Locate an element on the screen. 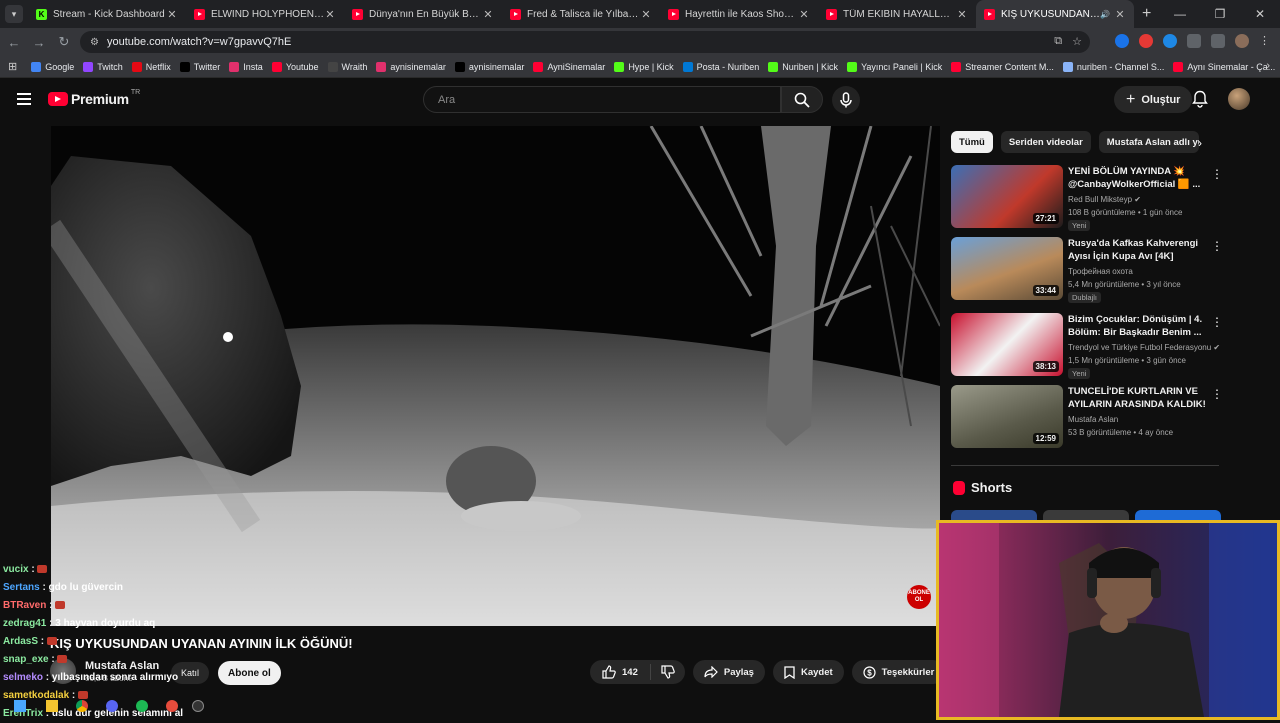  cast-icon: ⧉ is located at coordinates (1058, 41).